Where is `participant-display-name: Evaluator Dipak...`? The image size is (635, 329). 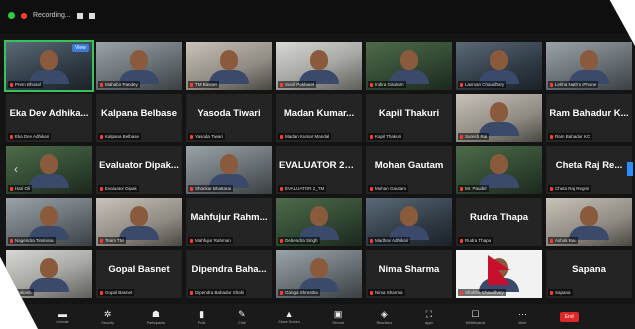 participant-display-name: Evaluator Dipak... is located at coordinates (139, 165).